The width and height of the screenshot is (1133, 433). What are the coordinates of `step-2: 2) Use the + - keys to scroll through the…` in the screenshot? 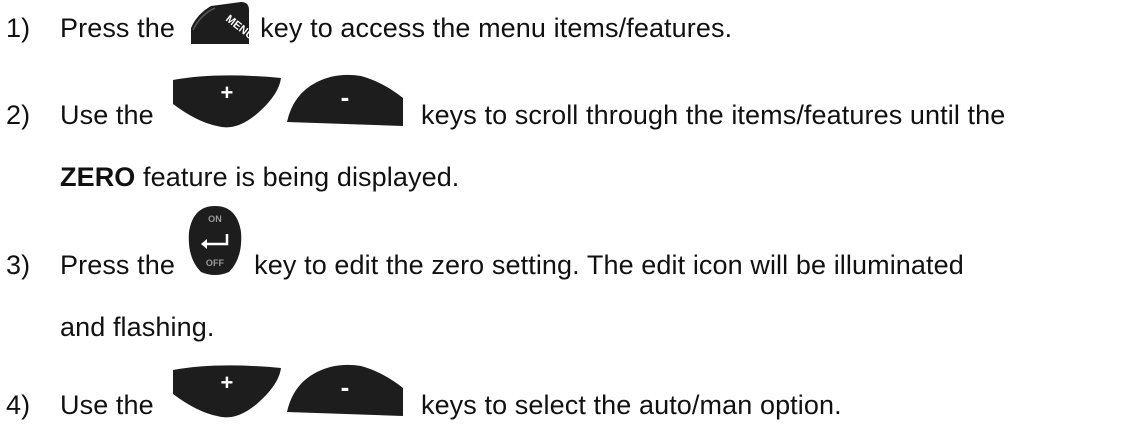 It's located at (503, 104).